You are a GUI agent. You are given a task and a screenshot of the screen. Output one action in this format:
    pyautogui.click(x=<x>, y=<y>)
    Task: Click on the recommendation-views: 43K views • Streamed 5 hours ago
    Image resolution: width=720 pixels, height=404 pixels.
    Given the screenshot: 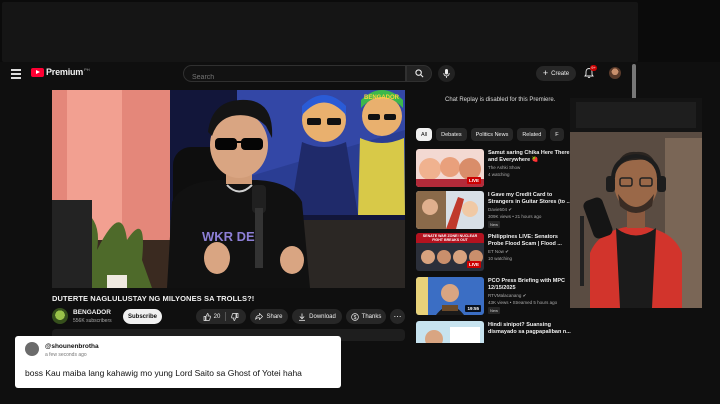 What is the action you would take?
    pyautogui.click(x=523, y=302)
    